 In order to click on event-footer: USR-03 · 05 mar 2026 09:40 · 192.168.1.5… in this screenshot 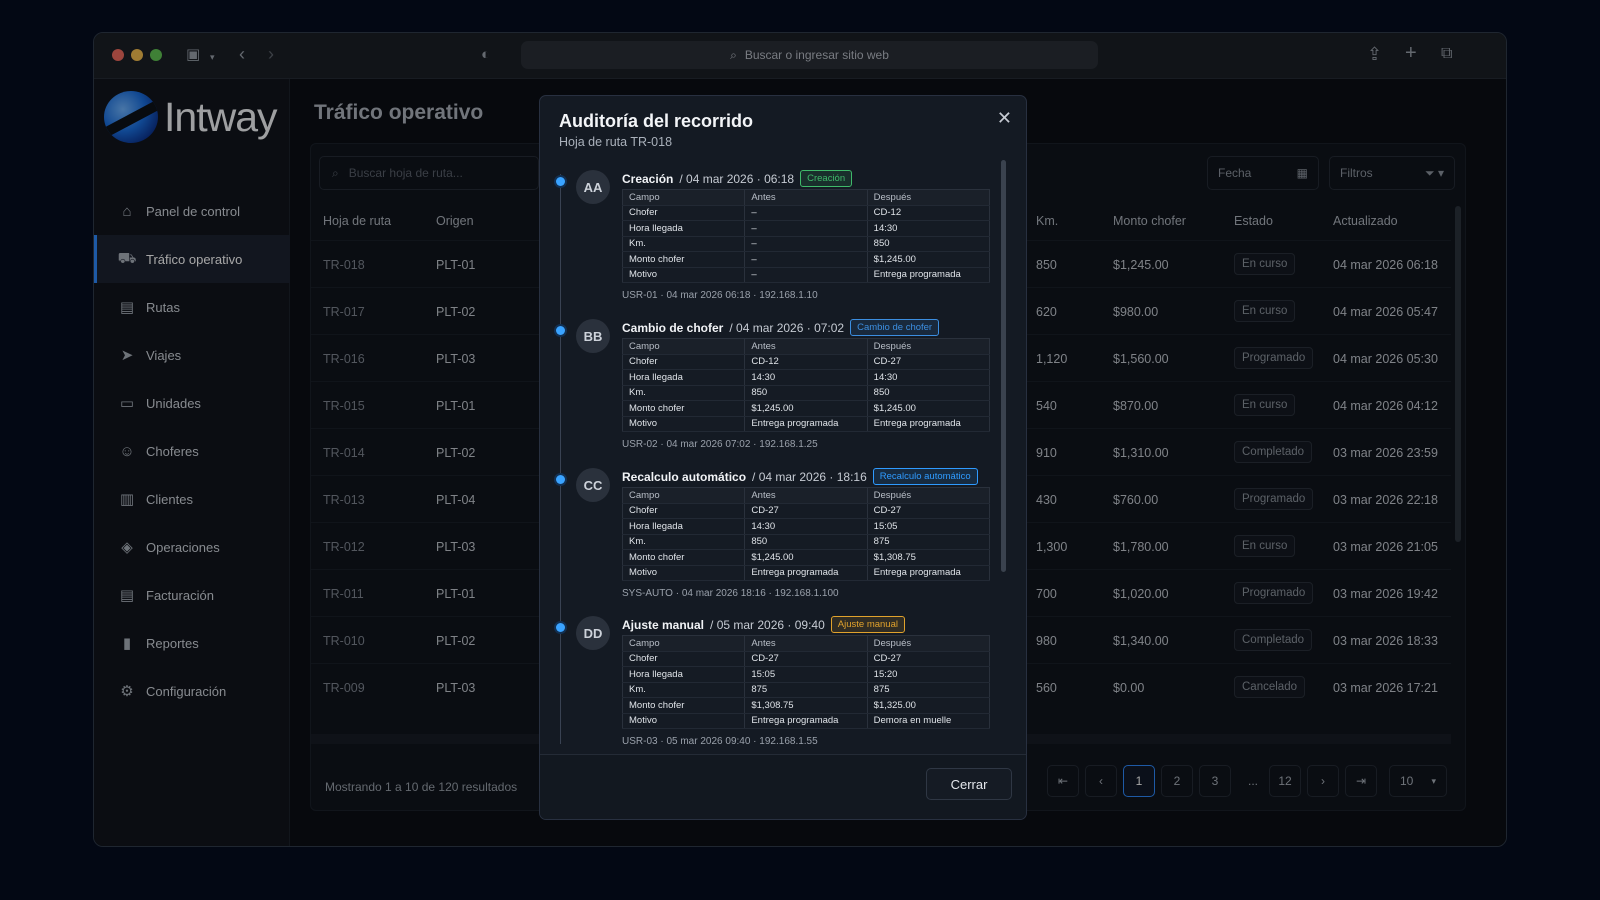, I will do `click(720, 741)`.